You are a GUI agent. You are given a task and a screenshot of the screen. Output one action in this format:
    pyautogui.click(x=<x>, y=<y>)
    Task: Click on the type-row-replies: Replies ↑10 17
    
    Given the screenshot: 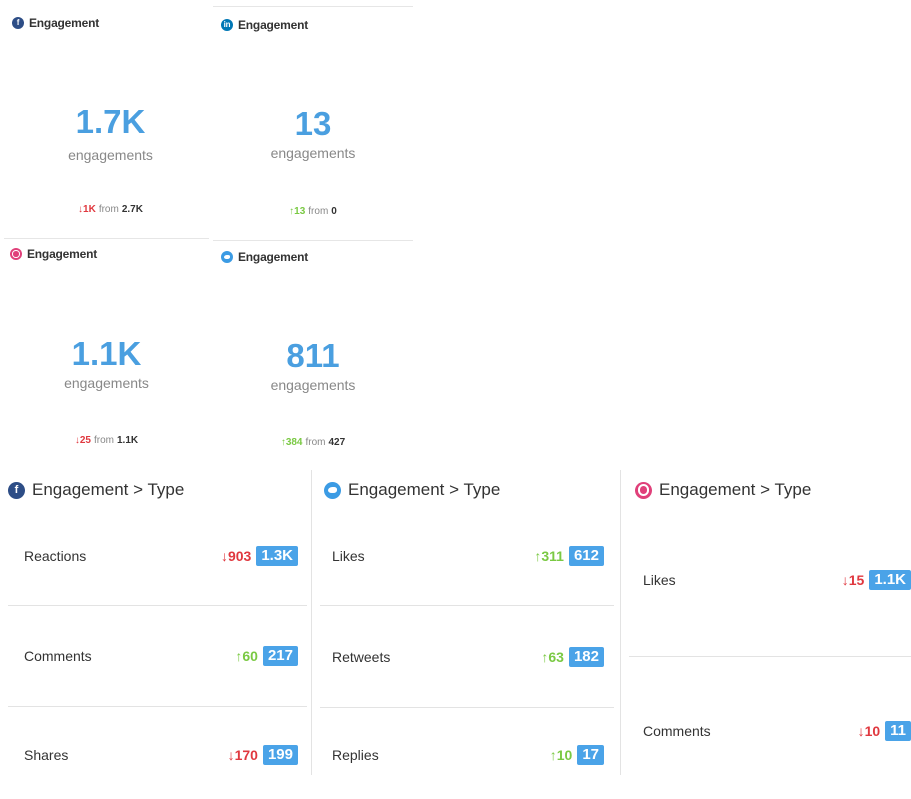 What is the action you would take?
    pyautogui.click(x=462, y=755)
    